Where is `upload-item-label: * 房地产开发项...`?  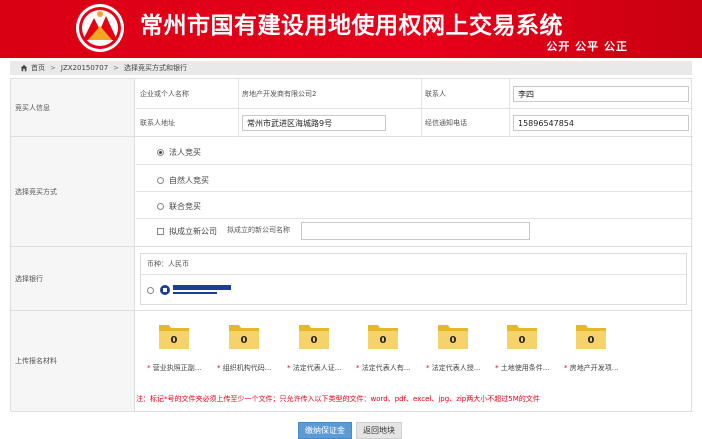
upload-item-label: * 房地产开发项... is located at coordinates (603, 368).